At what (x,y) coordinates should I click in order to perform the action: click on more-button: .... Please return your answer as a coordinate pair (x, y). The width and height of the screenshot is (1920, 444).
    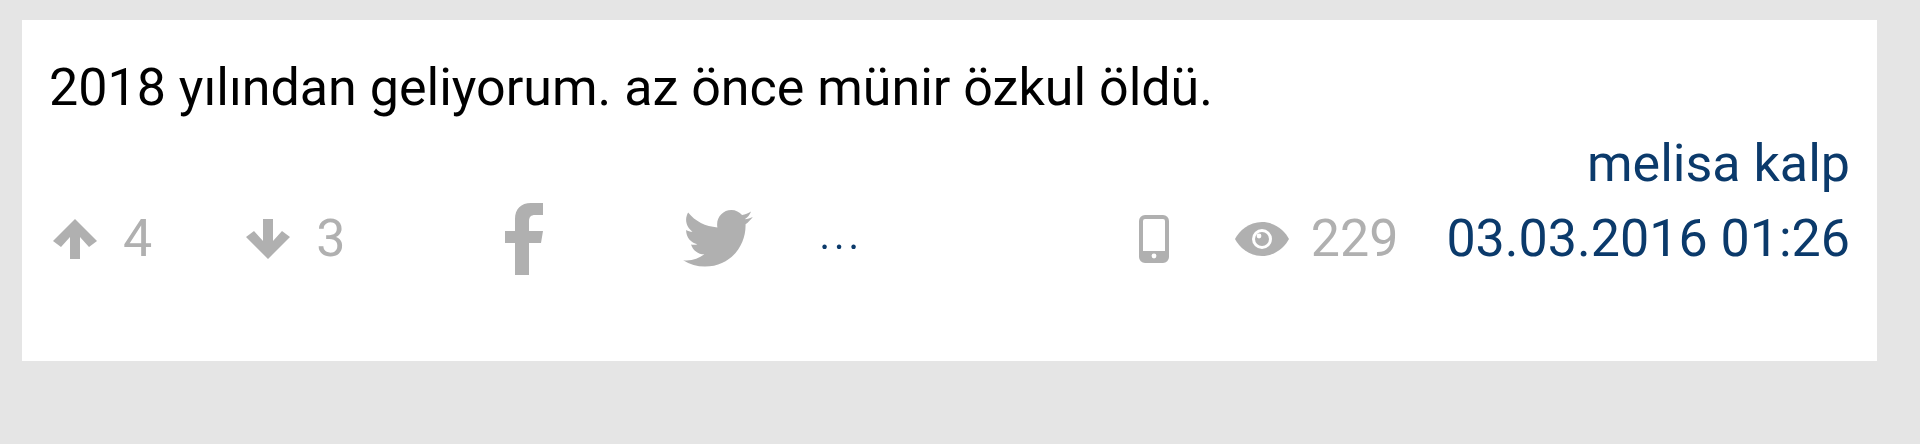
    Looking at the image, I should click on (841, 239).